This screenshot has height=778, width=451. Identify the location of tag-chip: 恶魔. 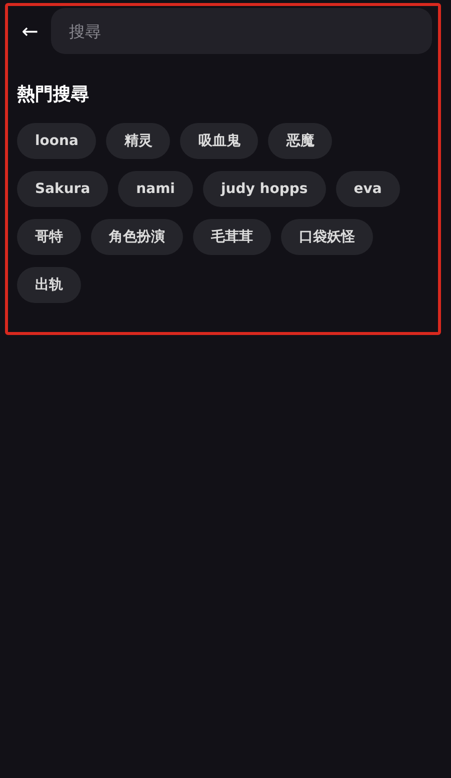
(300, 141).